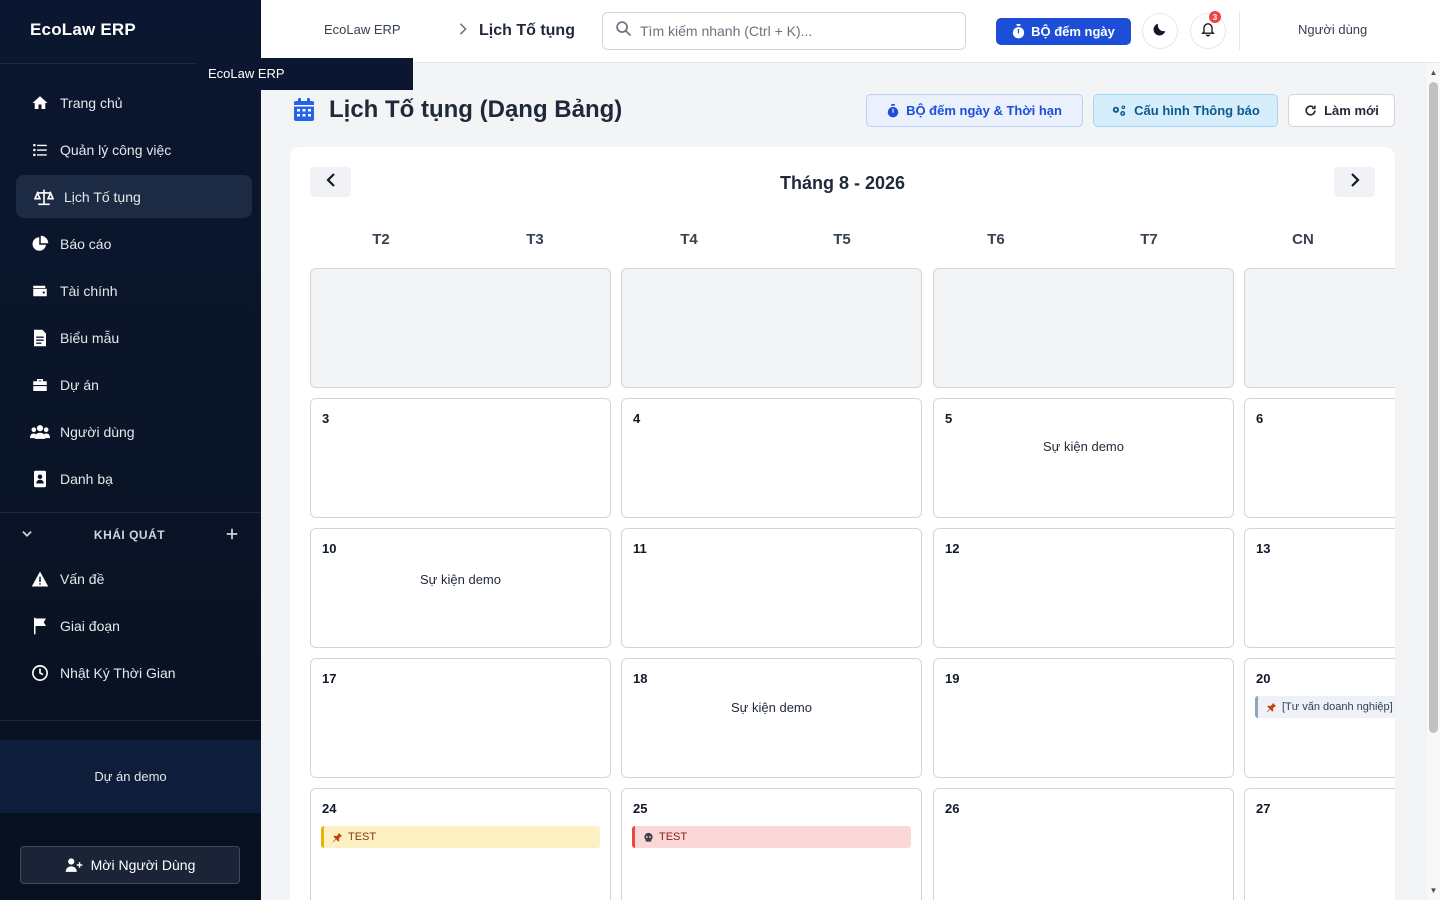  Describe the element at coordinates (134, 578) in the screenshot. I see `sidebar-item-issues: Vấn đề` at that location.